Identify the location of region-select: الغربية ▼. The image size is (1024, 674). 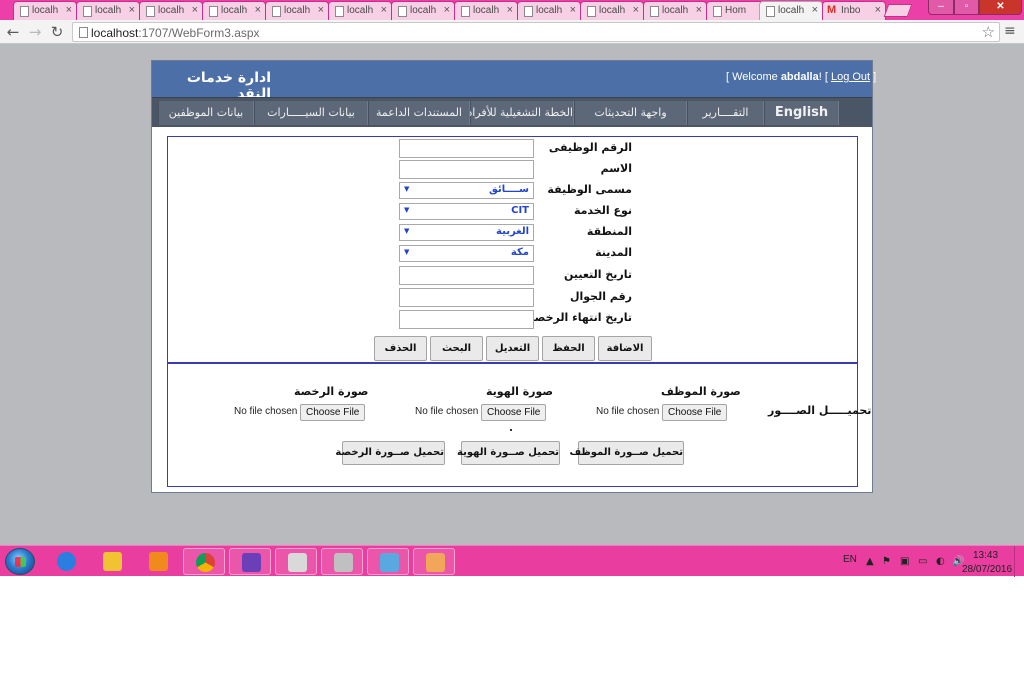
(466, 232).